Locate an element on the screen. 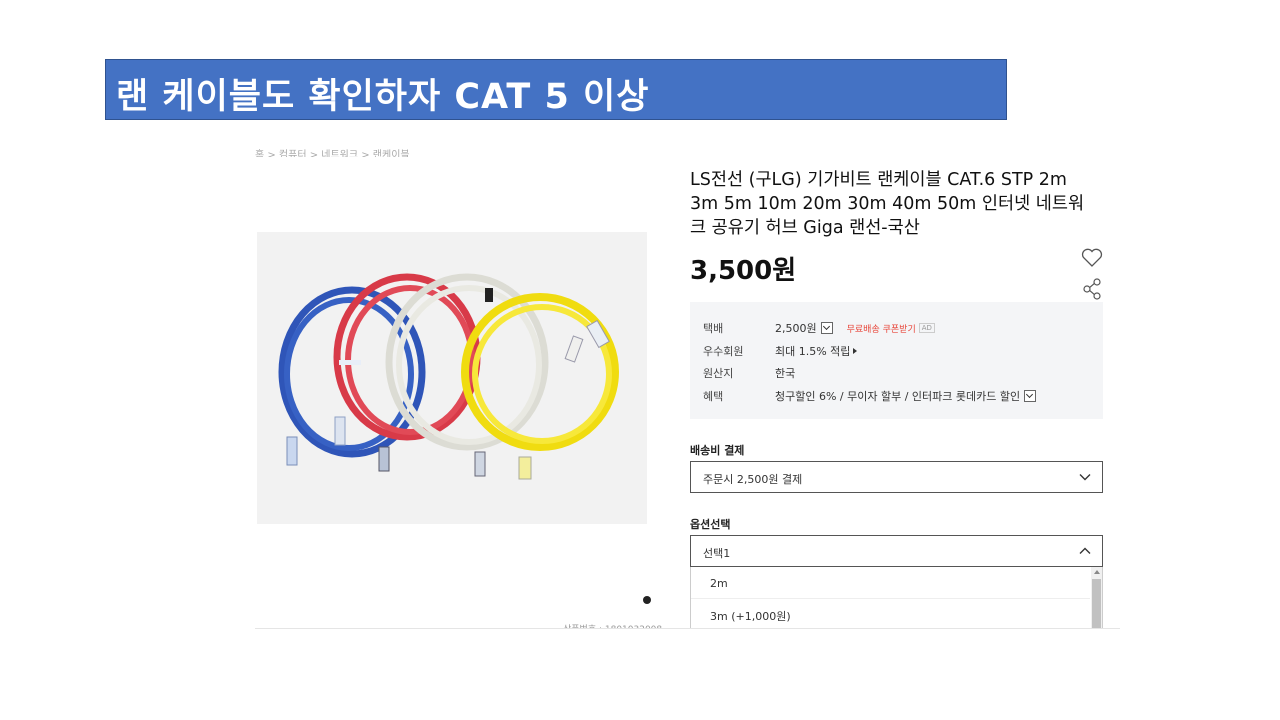  benefit-value: 청구할인 6% / 무이자 할부 / 인터파크 롯데카드 할인 is located at coordinates (898, 396).